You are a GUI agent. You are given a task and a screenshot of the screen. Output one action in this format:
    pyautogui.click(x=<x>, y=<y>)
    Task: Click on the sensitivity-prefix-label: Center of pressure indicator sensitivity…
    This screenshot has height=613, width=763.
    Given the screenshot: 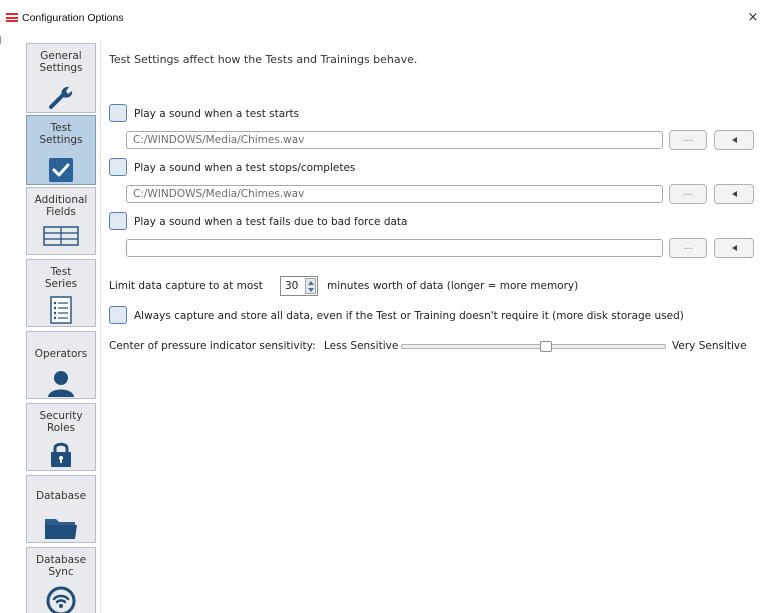 What is the action you would take?
    pyautogui.click(x=212, y=346)
    